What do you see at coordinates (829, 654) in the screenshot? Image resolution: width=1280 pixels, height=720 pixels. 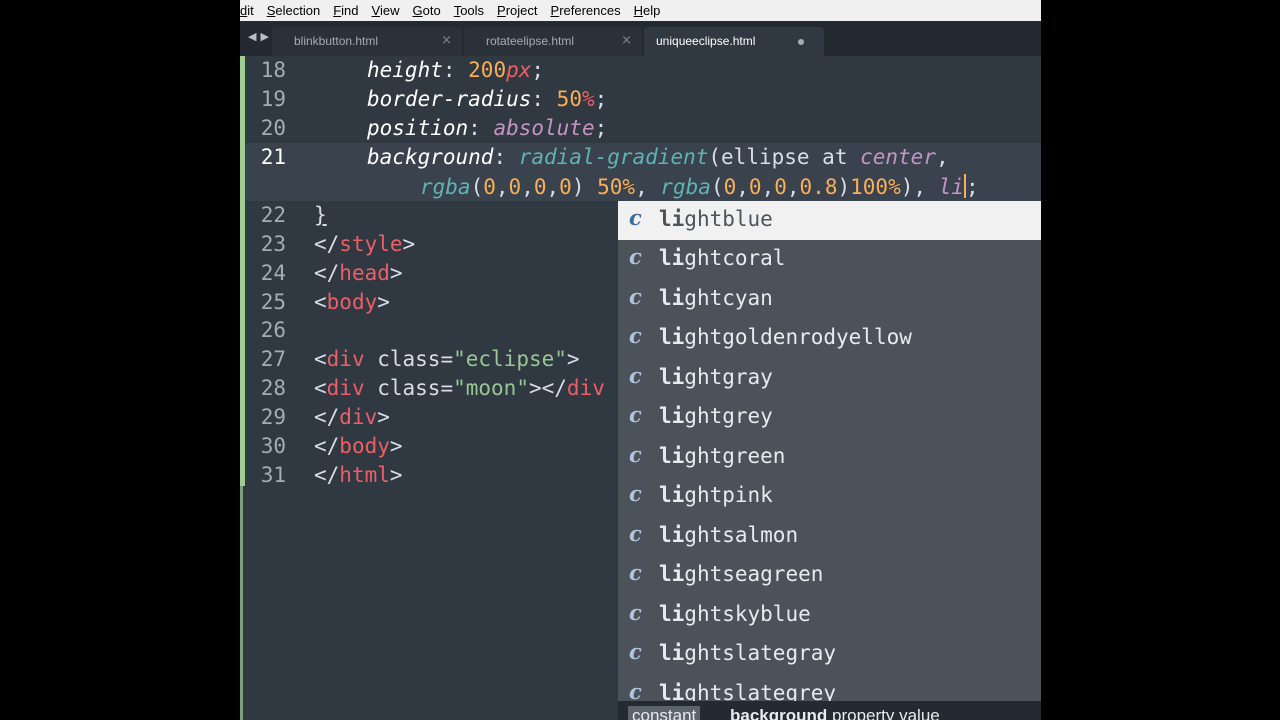 I see `autocomplete-item: c lightslategray` at bounding box center [829, 654].